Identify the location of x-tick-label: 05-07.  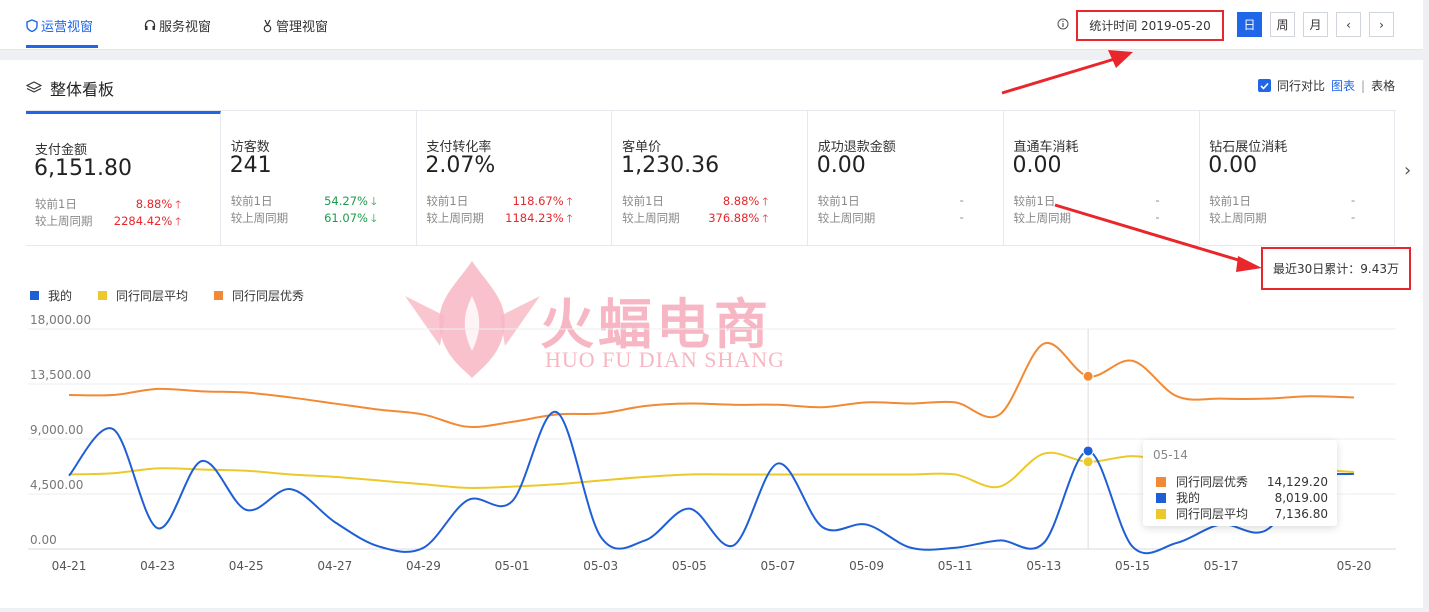
(778, 566).